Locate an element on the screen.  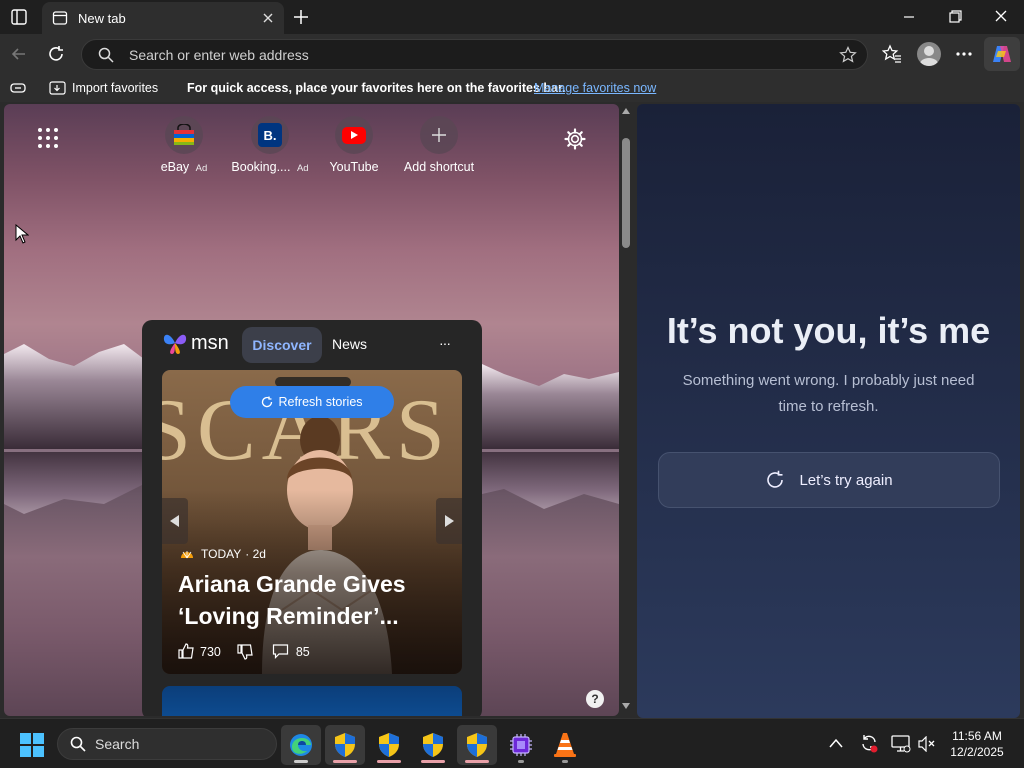
copilot-button is located at coordinates (1002, 54).